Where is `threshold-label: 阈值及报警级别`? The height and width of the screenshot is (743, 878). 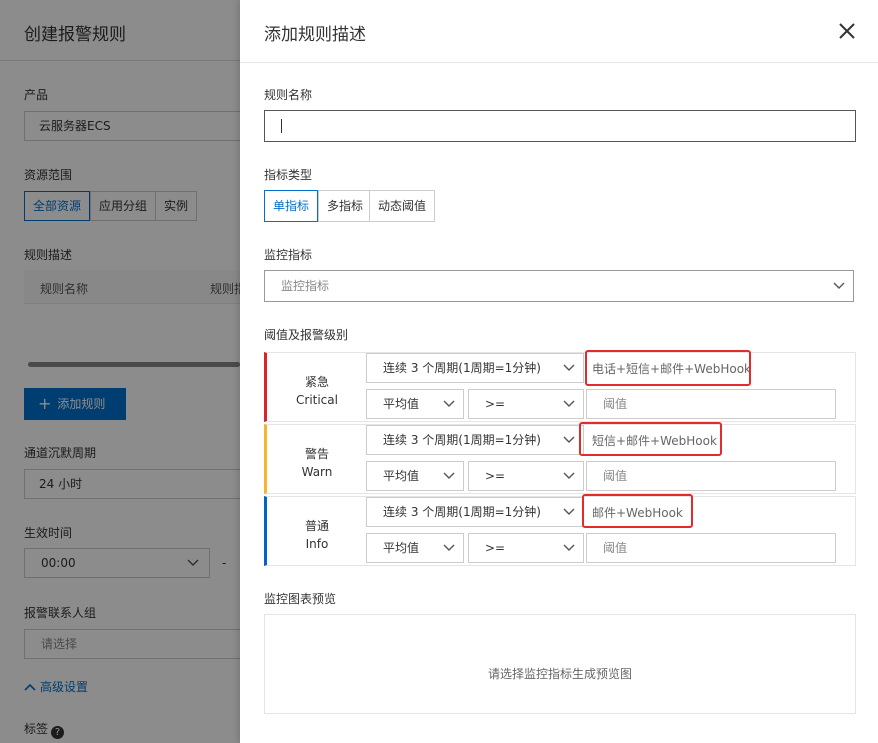
threshold-label: 阈值及报警级别 is located at coordinates (306, 335).